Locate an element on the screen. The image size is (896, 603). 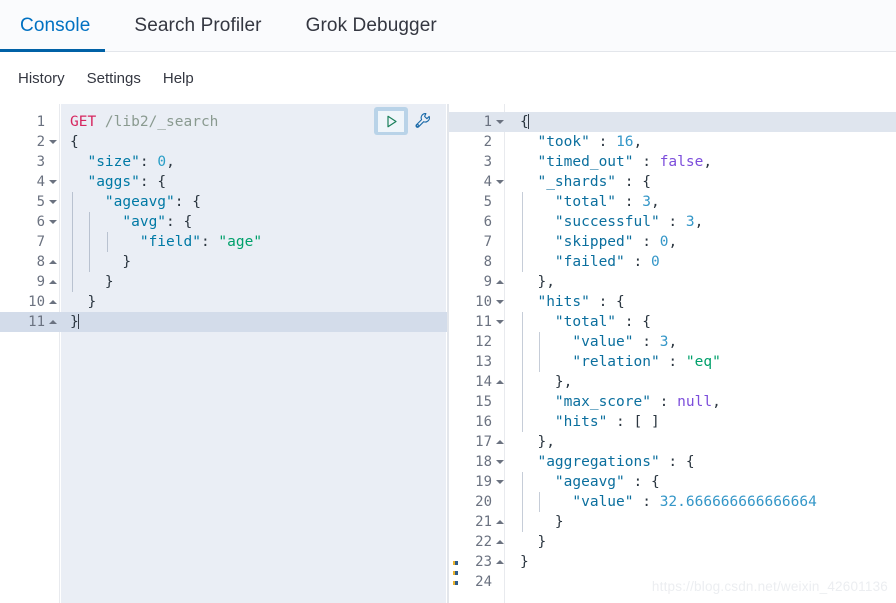
code-line: 19 "ageavg" : { is located at coordinates (671, 482).